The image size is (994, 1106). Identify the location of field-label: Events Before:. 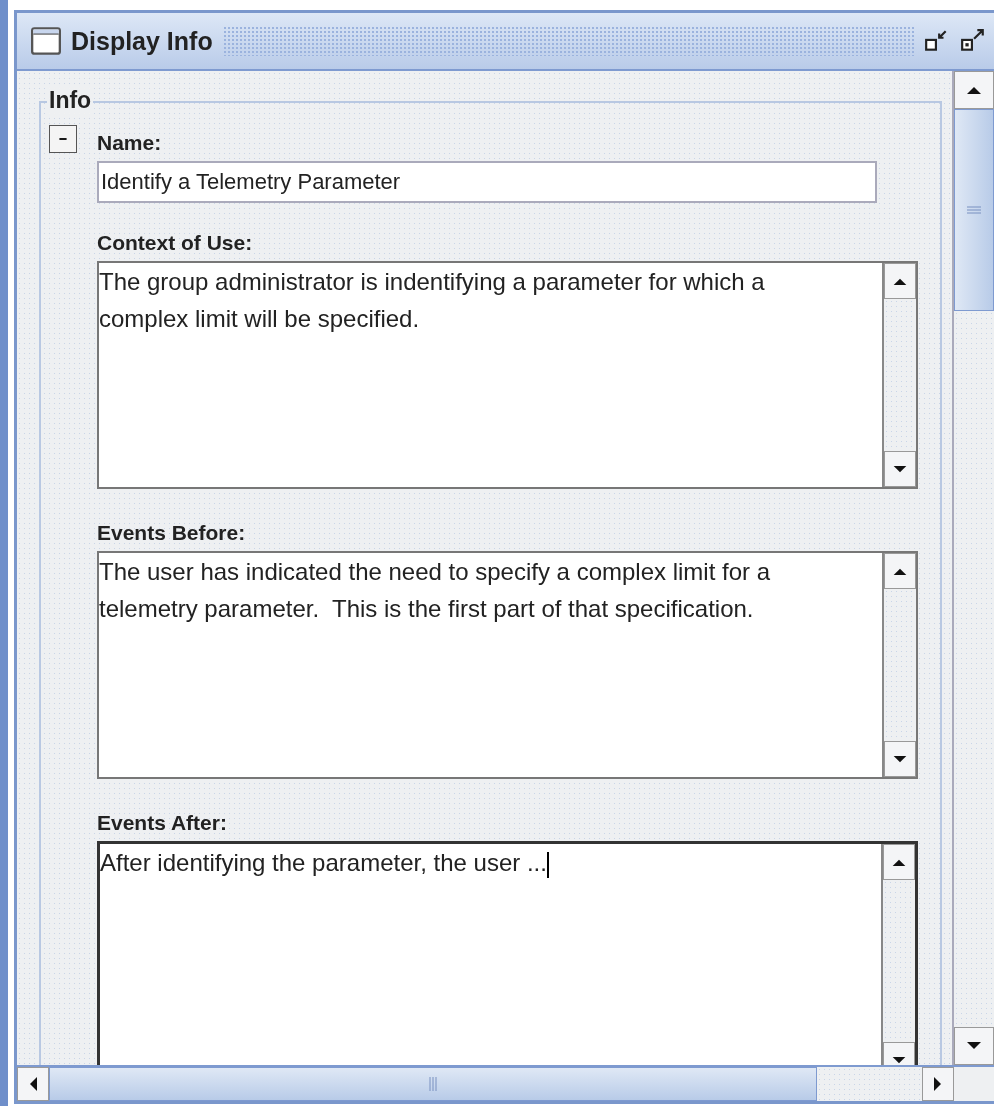
(172, 533).